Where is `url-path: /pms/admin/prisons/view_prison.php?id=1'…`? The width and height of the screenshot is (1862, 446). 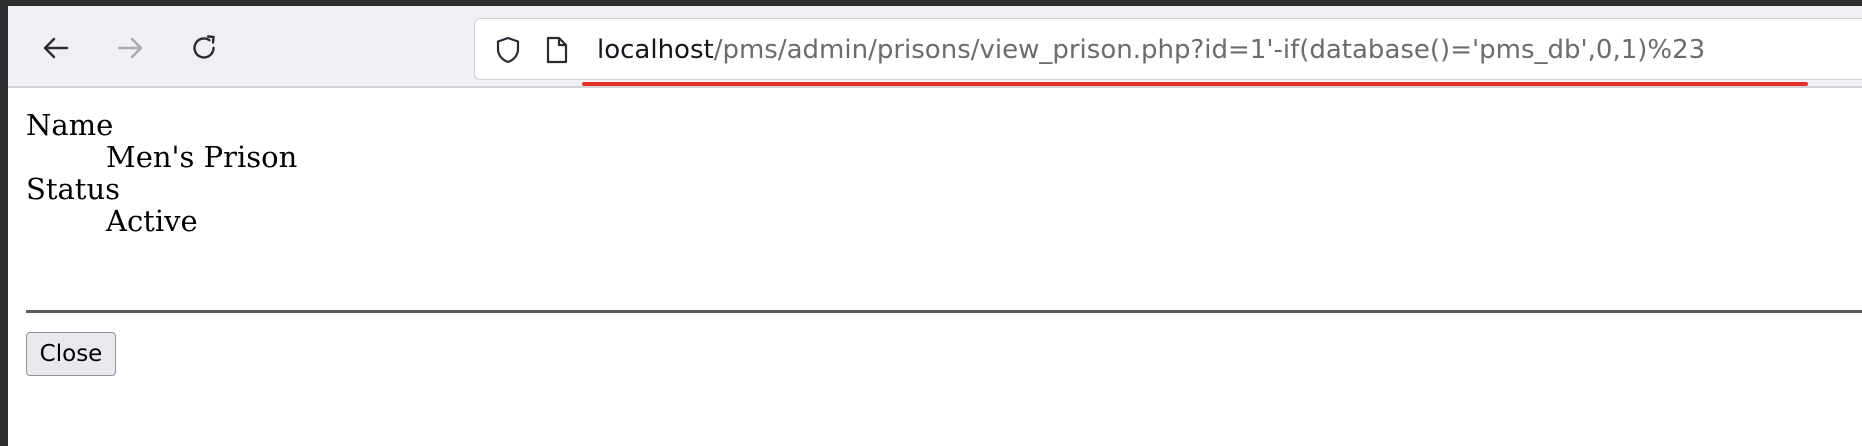 url-path: /pms/admin/prisons/view_prison.php?id=1'… is located at coordinates (1209, 50).